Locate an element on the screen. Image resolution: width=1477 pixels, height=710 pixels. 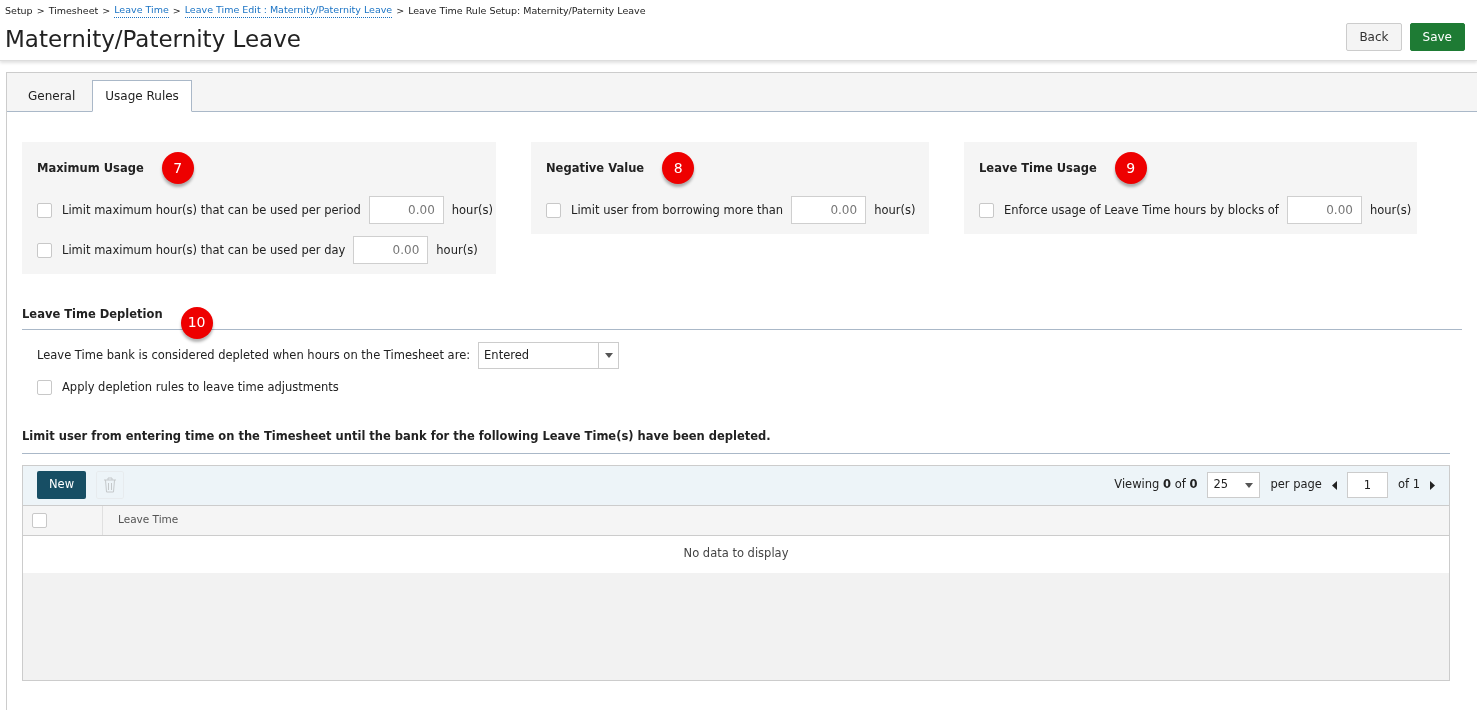
section-title: Leave Time Depletion is located at coordinates (92, 315).